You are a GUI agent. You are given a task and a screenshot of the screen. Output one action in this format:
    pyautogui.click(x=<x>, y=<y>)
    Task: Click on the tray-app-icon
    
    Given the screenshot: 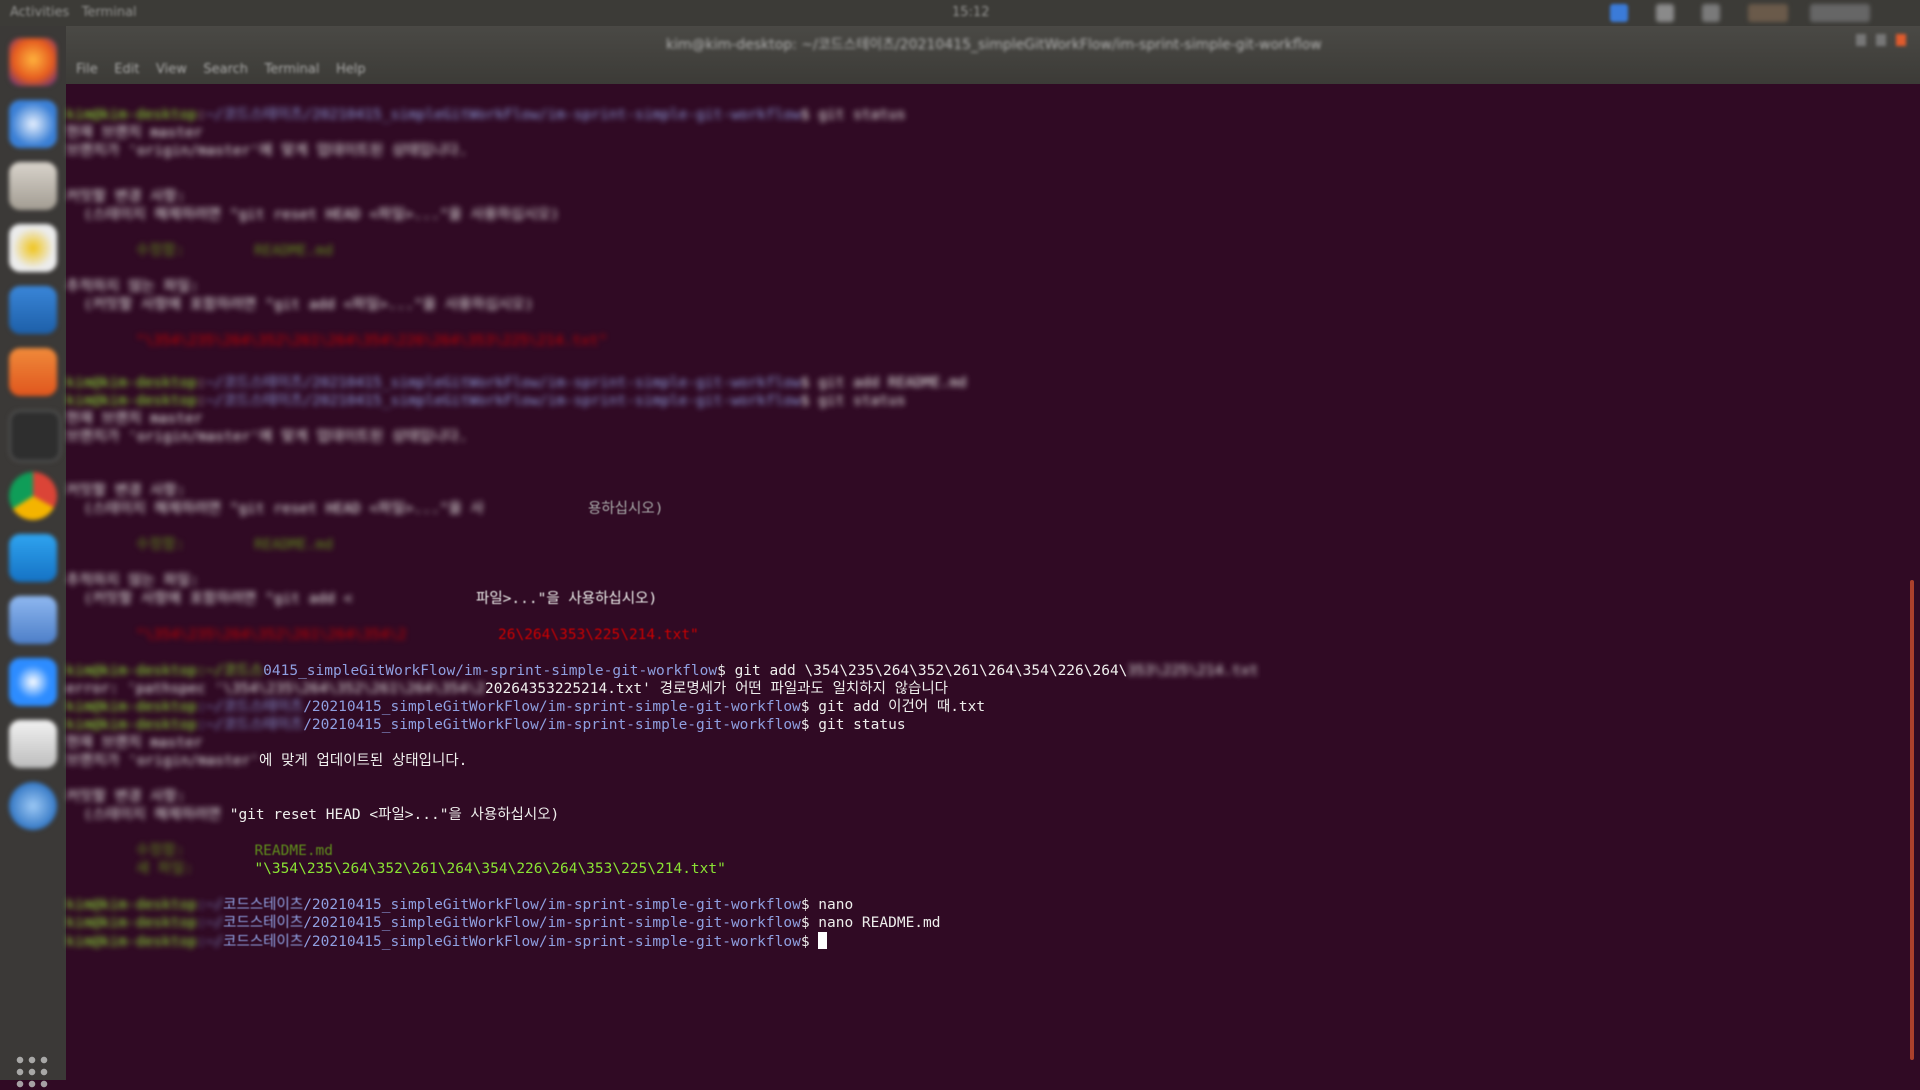 What is the action you would take?
    pyautogui.click(x=1619, y=13)
    